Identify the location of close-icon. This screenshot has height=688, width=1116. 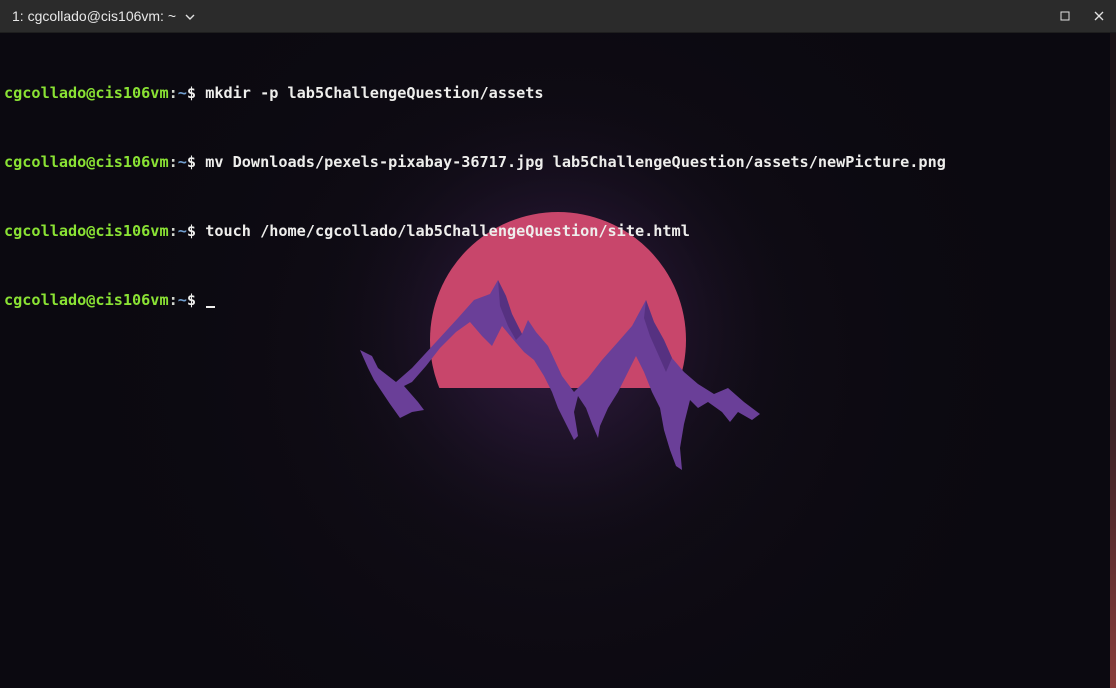
(1099, 17).